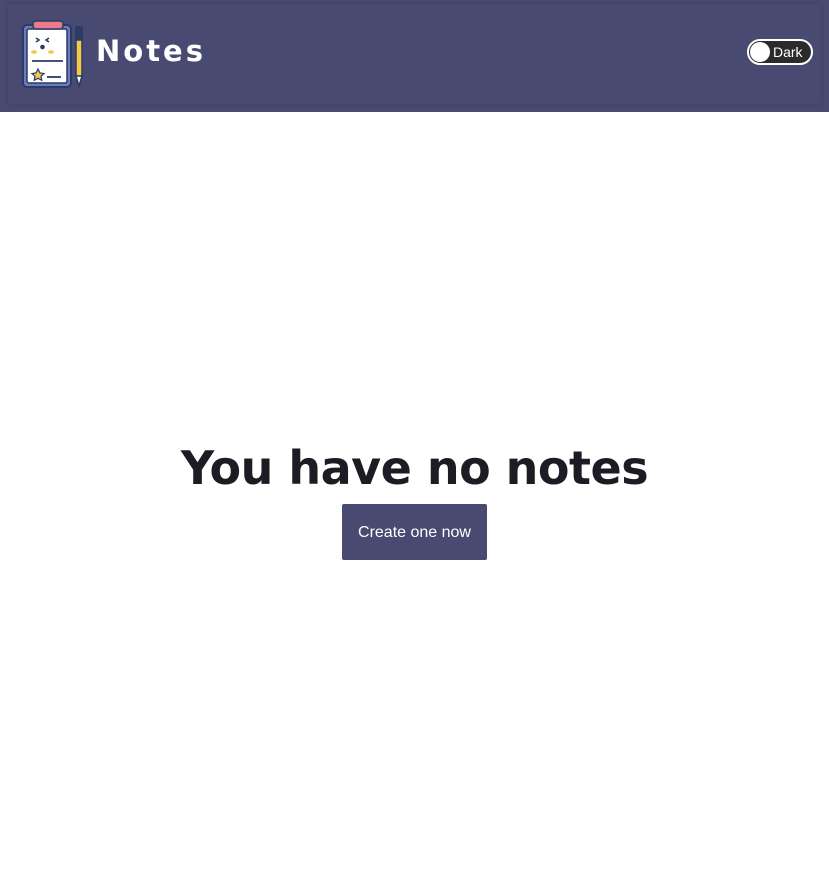 The height and width of the screenshot is (890, 829). Describe the element at coordinates (151, 51) in the screenshot. I see `app-title: Notes` at that location.